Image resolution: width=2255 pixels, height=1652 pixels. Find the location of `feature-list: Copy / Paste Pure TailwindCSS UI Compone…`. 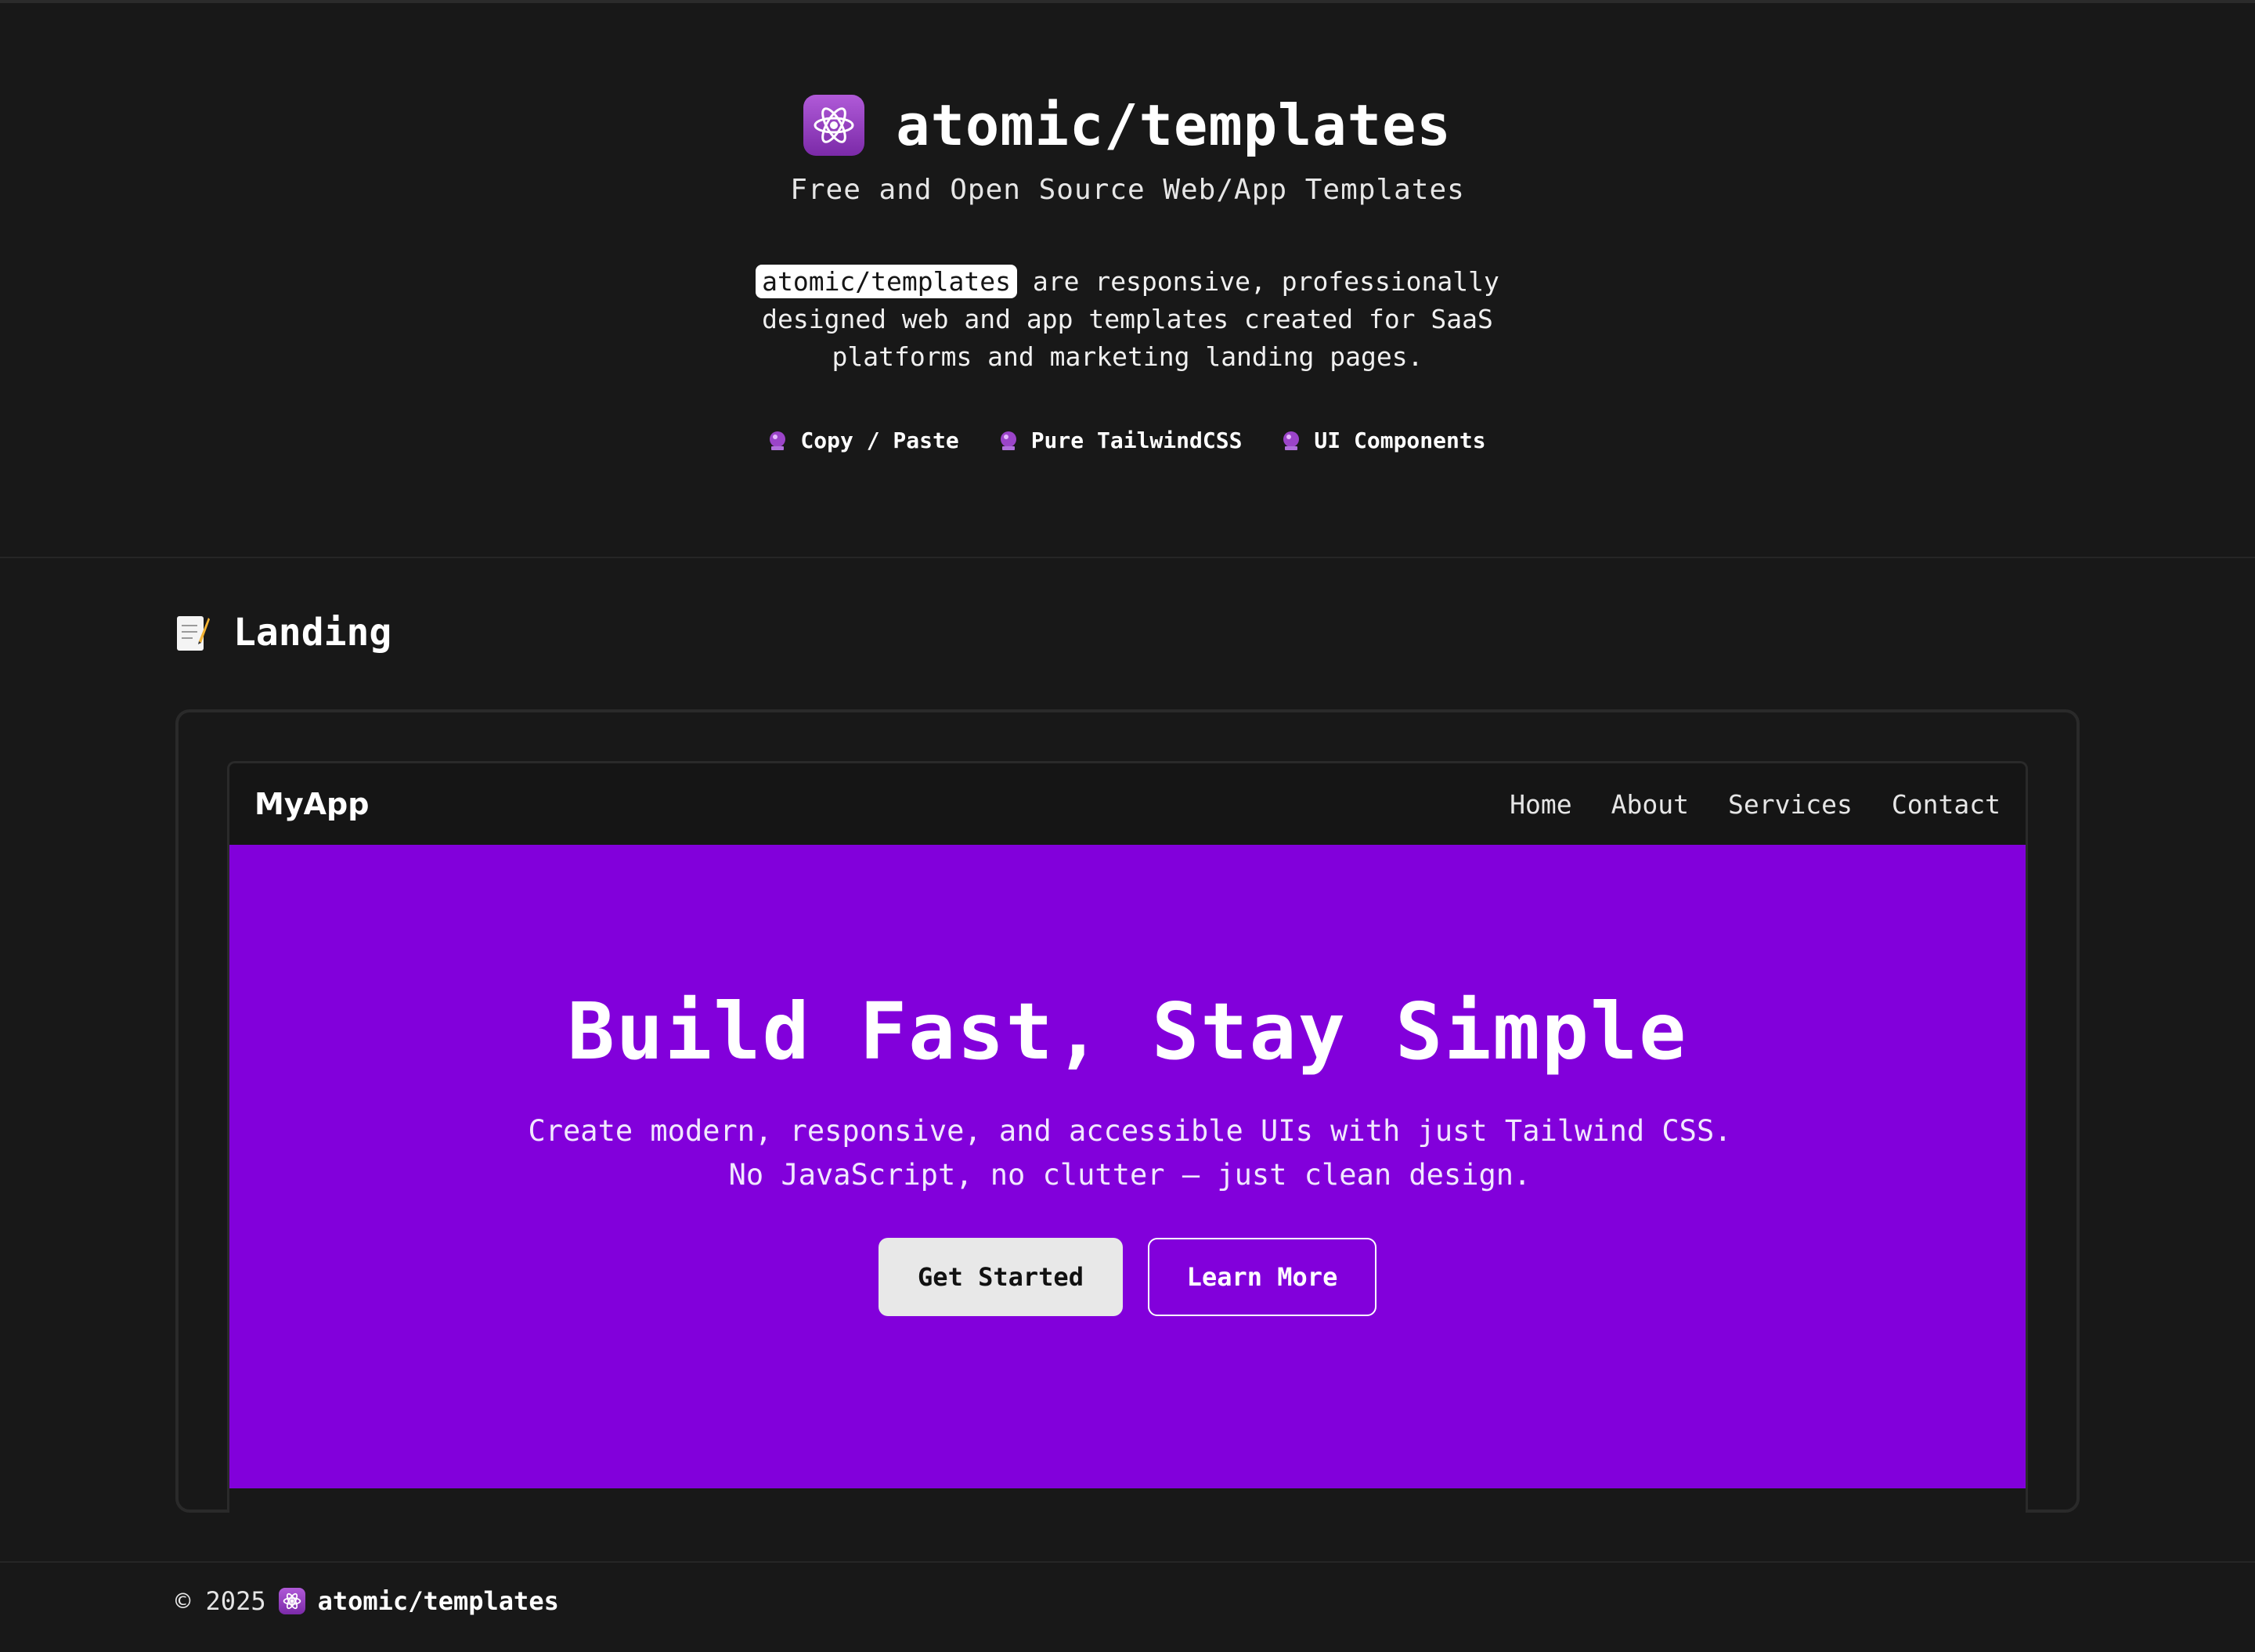

feature-list: Copy / Paste Pure TailwindCSS UI Compone… is located at coordinates (1127, 440).